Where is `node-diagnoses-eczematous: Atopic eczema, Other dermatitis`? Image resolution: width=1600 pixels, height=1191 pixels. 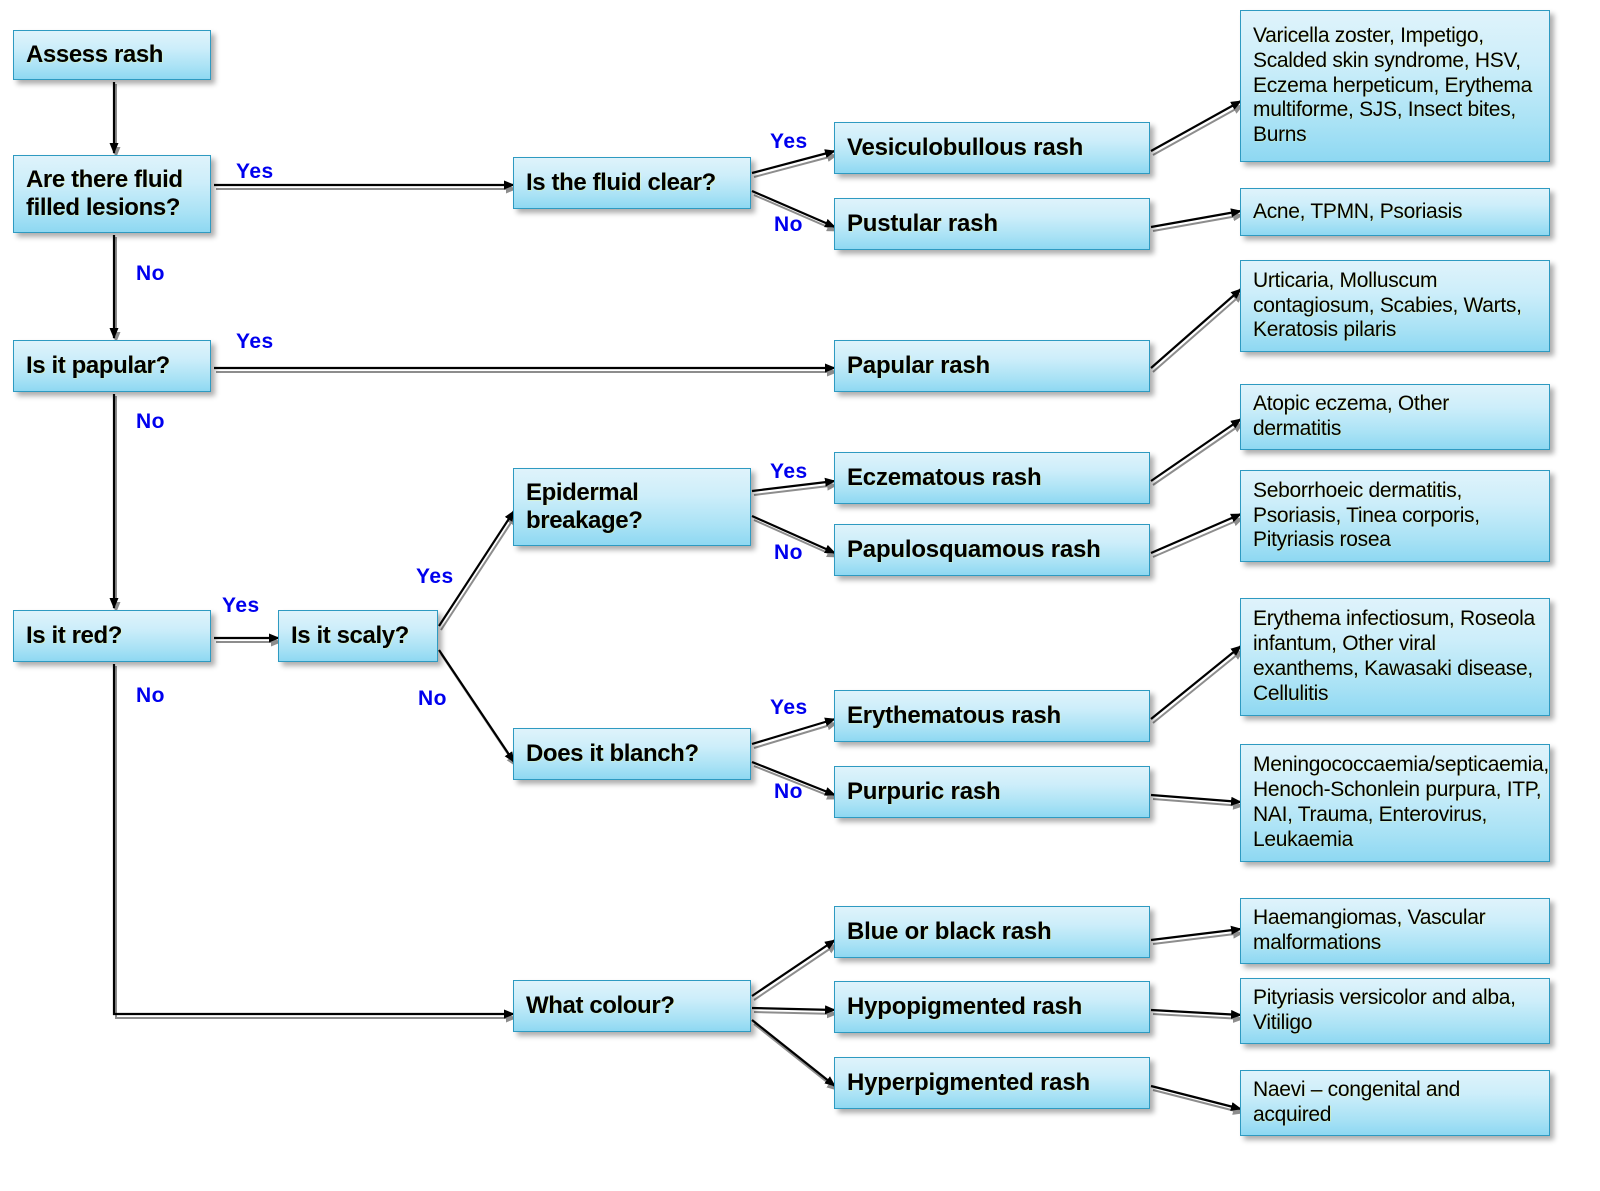
node-diagnoses-eczematous: Atopic eczema, Other dermatitis is located at coordinates (1395, 417).